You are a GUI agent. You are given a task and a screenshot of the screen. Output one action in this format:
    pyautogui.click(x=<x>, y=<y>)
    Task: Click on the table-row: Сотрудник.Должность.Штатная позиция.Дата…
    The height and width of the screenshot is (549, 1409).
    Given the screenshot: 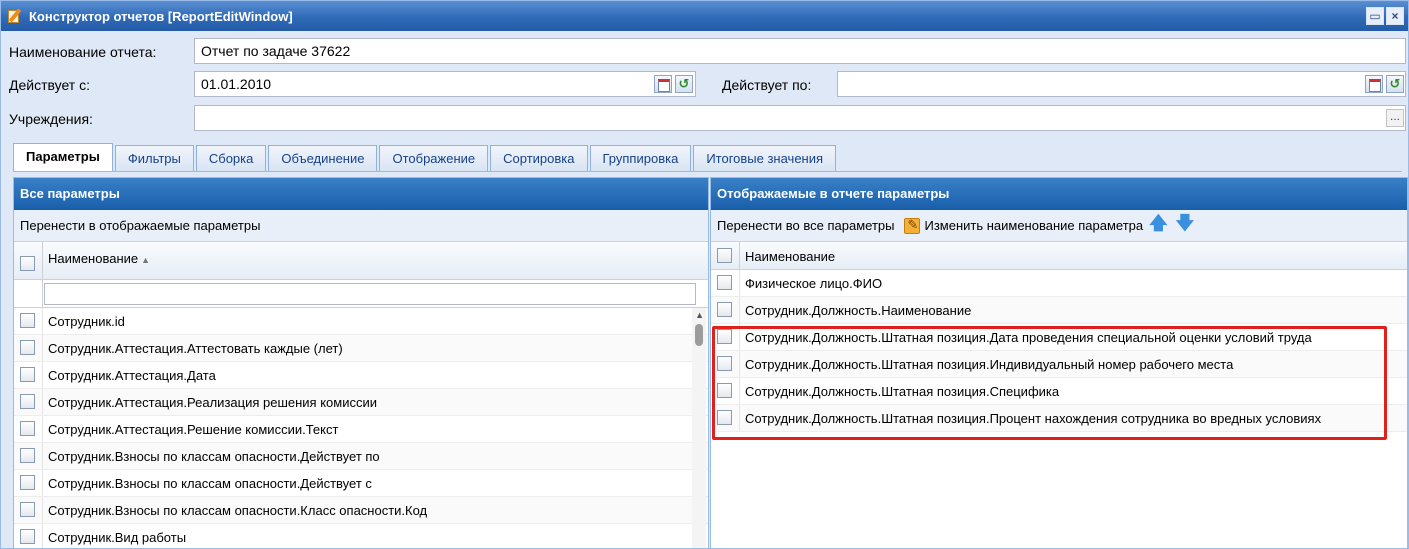 What is the action you would take?
    pyautogui.click(x=1059, y=337)
    